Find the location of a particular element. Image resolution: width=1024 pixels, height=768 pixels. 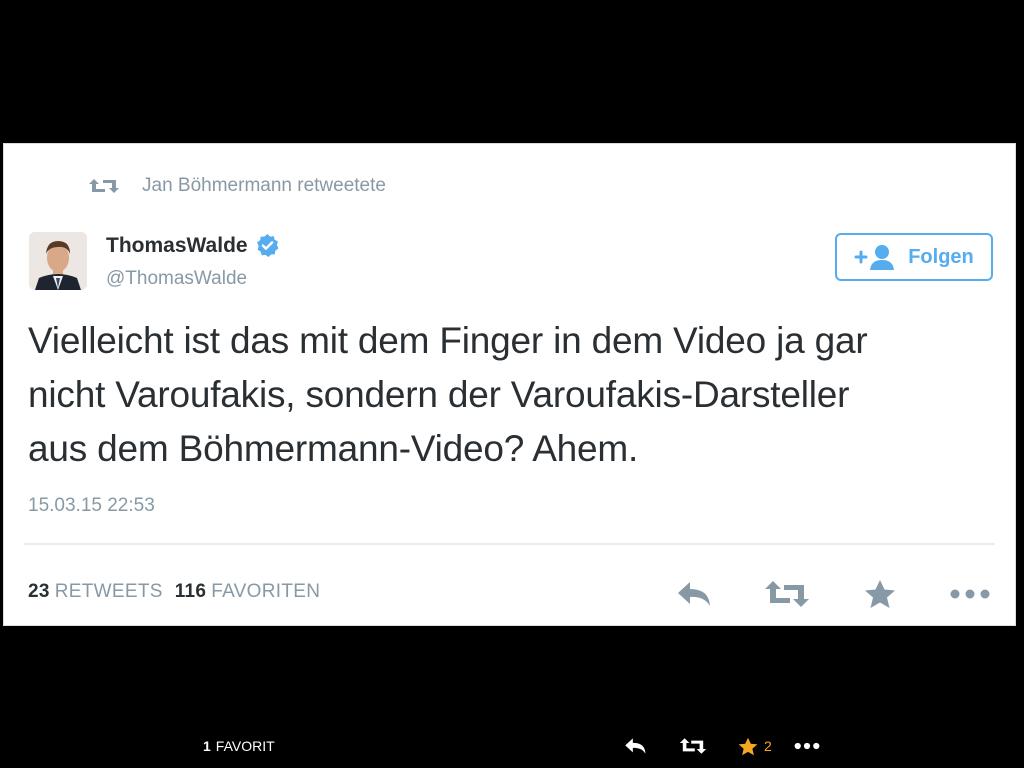

retweets-label: RETWEETS is located at coordinates (108, 591).